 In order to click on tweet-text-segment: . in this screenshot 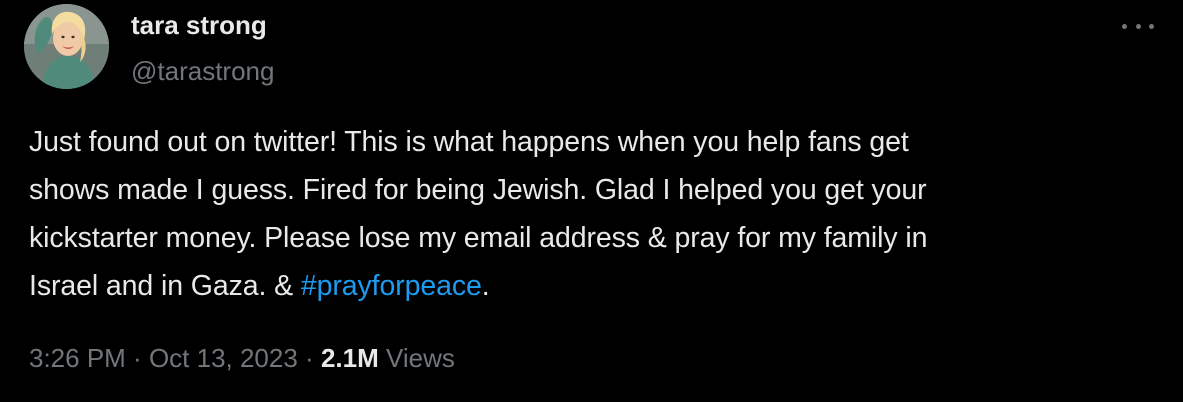, I will do `click(485, 286)`.